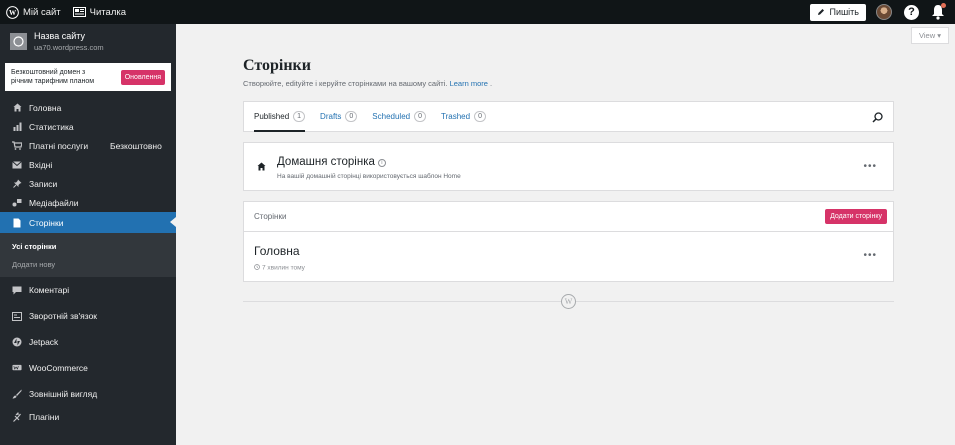 The width and height of the screenshot is (955, 445). What do you see at coordinates (844, 12) in the screenshot?
I see `write-label: Пишіть` at bounding box center [844, 12].